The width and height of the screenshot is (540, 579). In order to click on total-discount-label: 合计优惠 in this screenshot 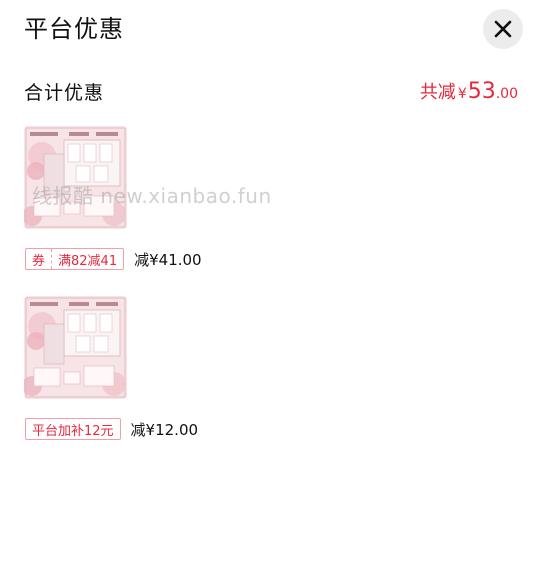, I will do `click(64, 92)`.